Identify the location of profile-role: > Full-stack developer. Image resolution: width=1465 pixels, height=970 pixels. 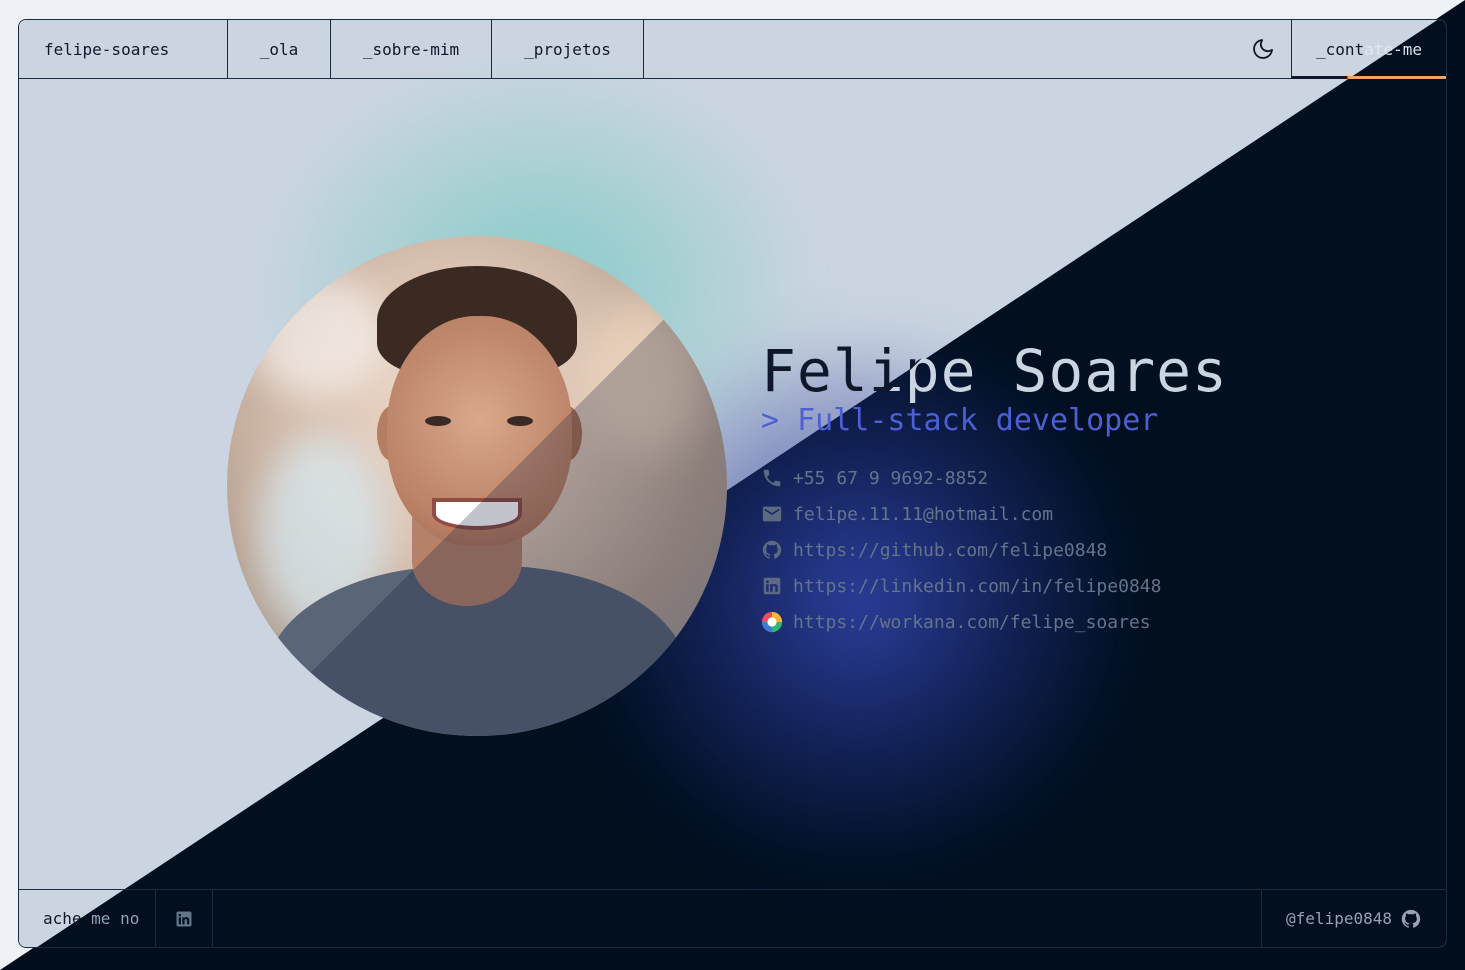
(960, 420).